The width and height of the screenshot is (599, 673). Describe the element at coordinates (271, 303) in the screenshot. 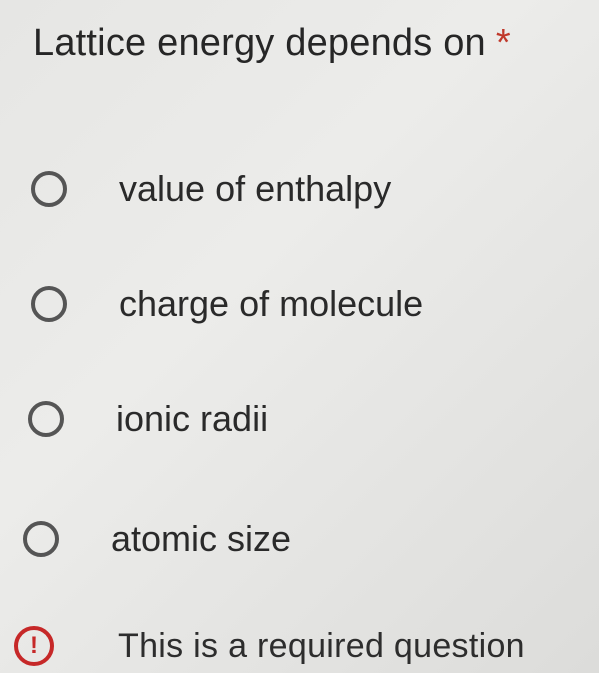

I see `option-label: charge of molecule` at that location.